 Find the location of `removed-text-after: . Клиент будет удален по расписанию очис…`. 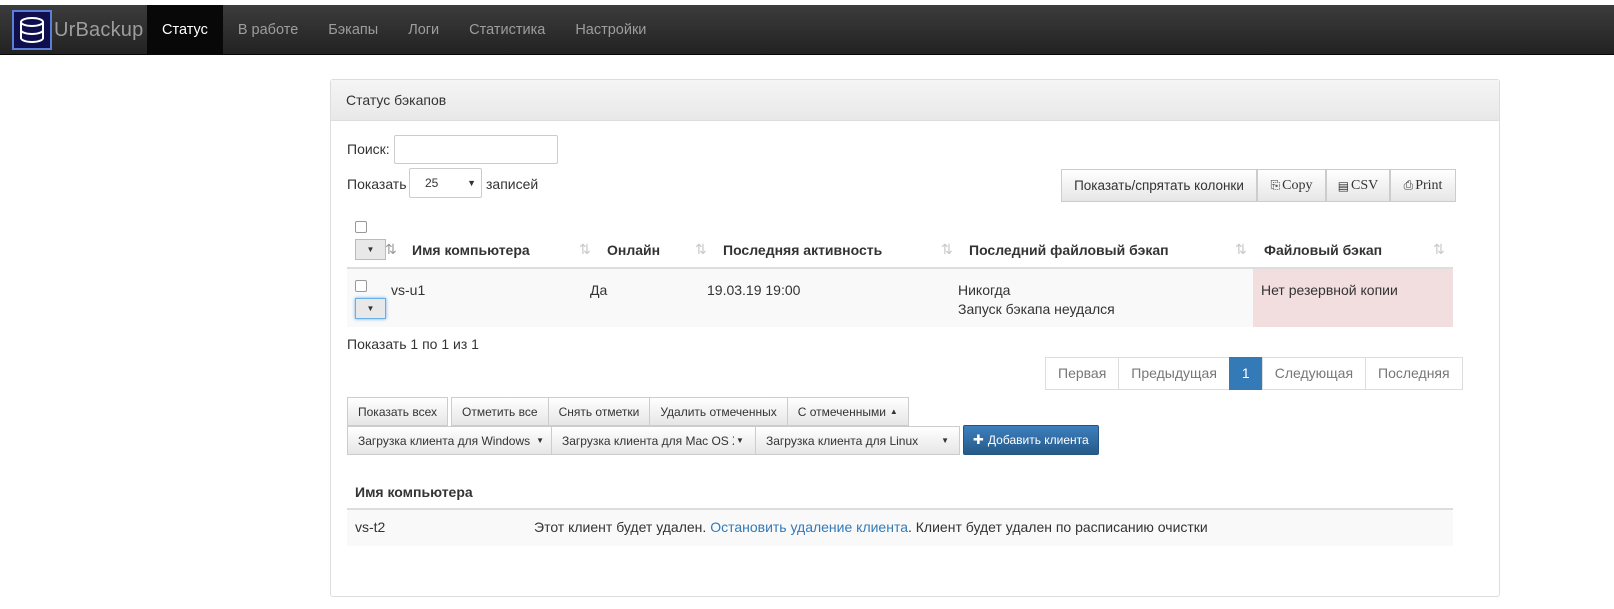

removed-text-after: . Клиент будет удален по расписанию очис… is located at coordinates (1058, 527).